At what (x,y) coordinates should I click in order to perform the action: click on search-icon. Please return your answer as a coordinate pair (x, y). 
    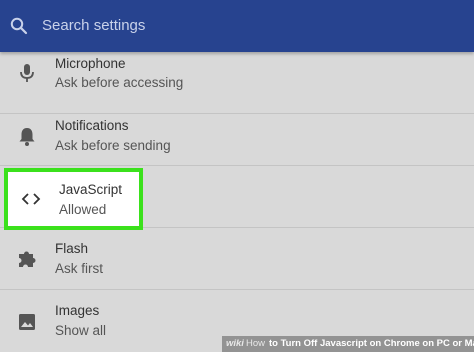
    Looking at the image, I should click on (19, 26).